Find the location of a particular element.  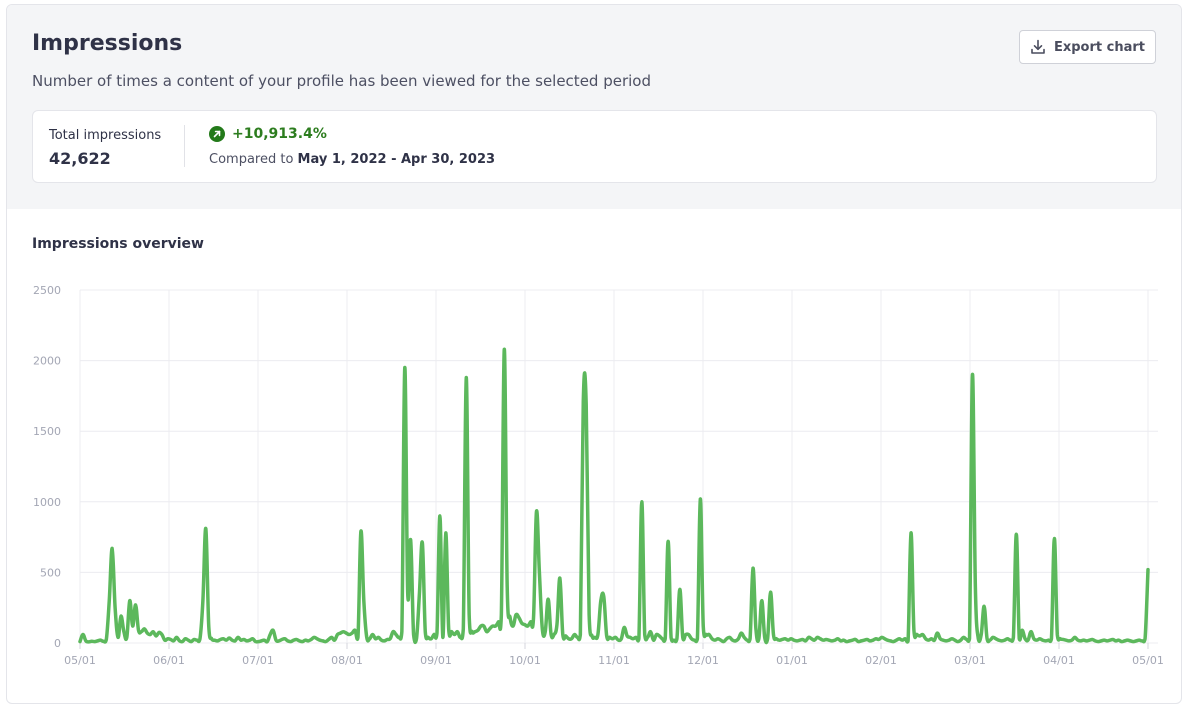

x-tick-label: 03/01 is located at coordinates (970, 660).